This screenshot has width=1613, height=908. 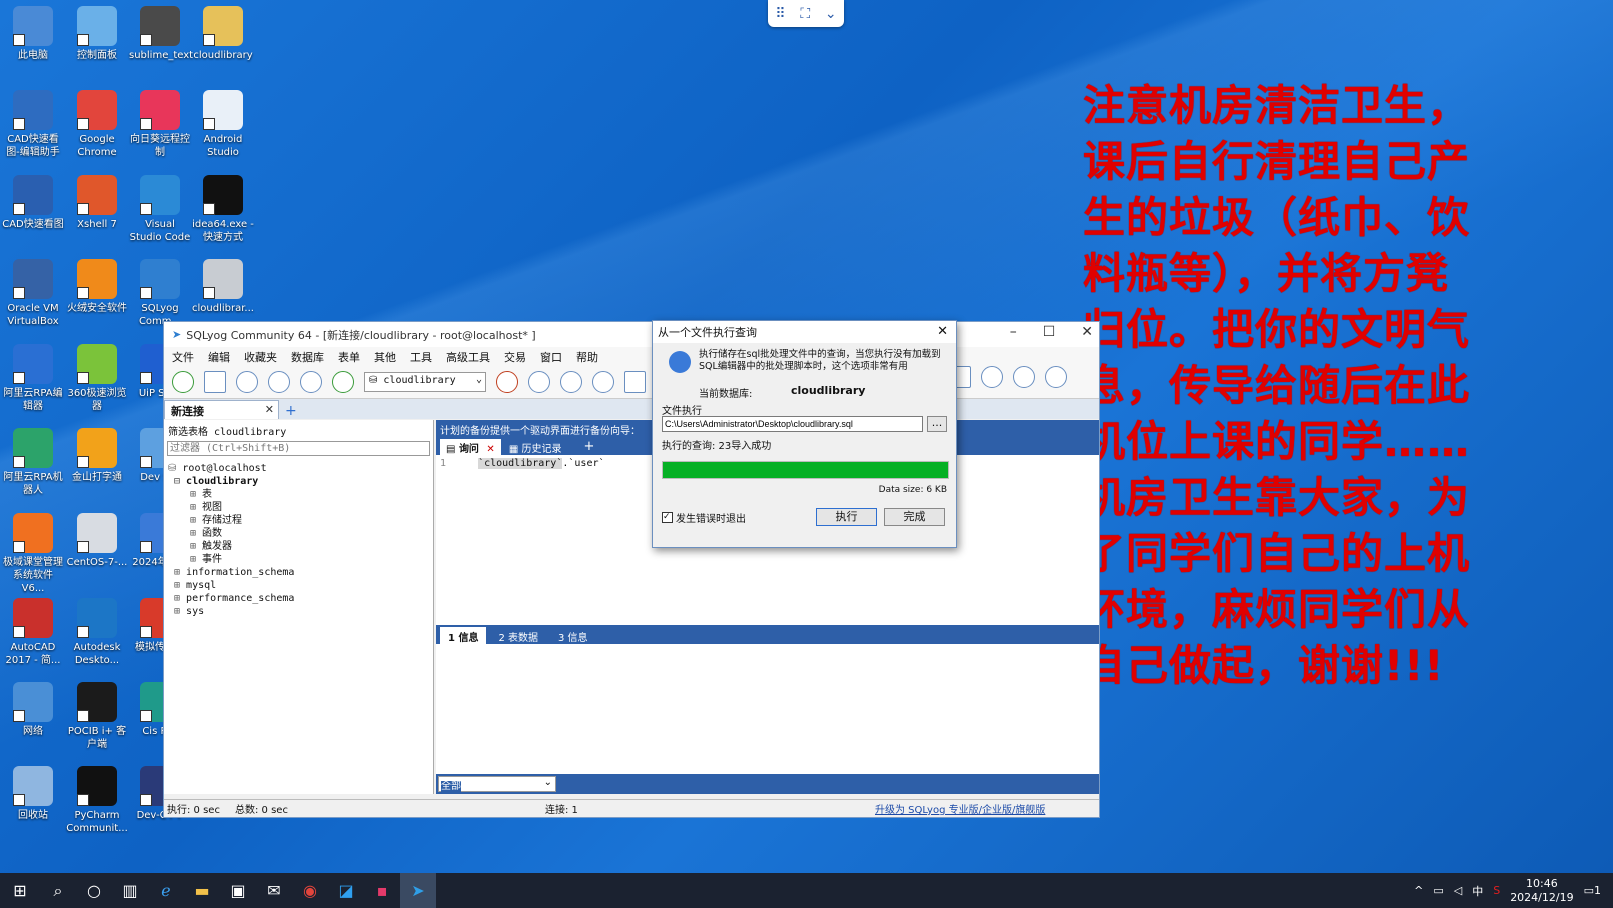 What do you see at coordinates (247, 382) in the screenshot?
I see `execute-icon` at bounding box center [247, 382].